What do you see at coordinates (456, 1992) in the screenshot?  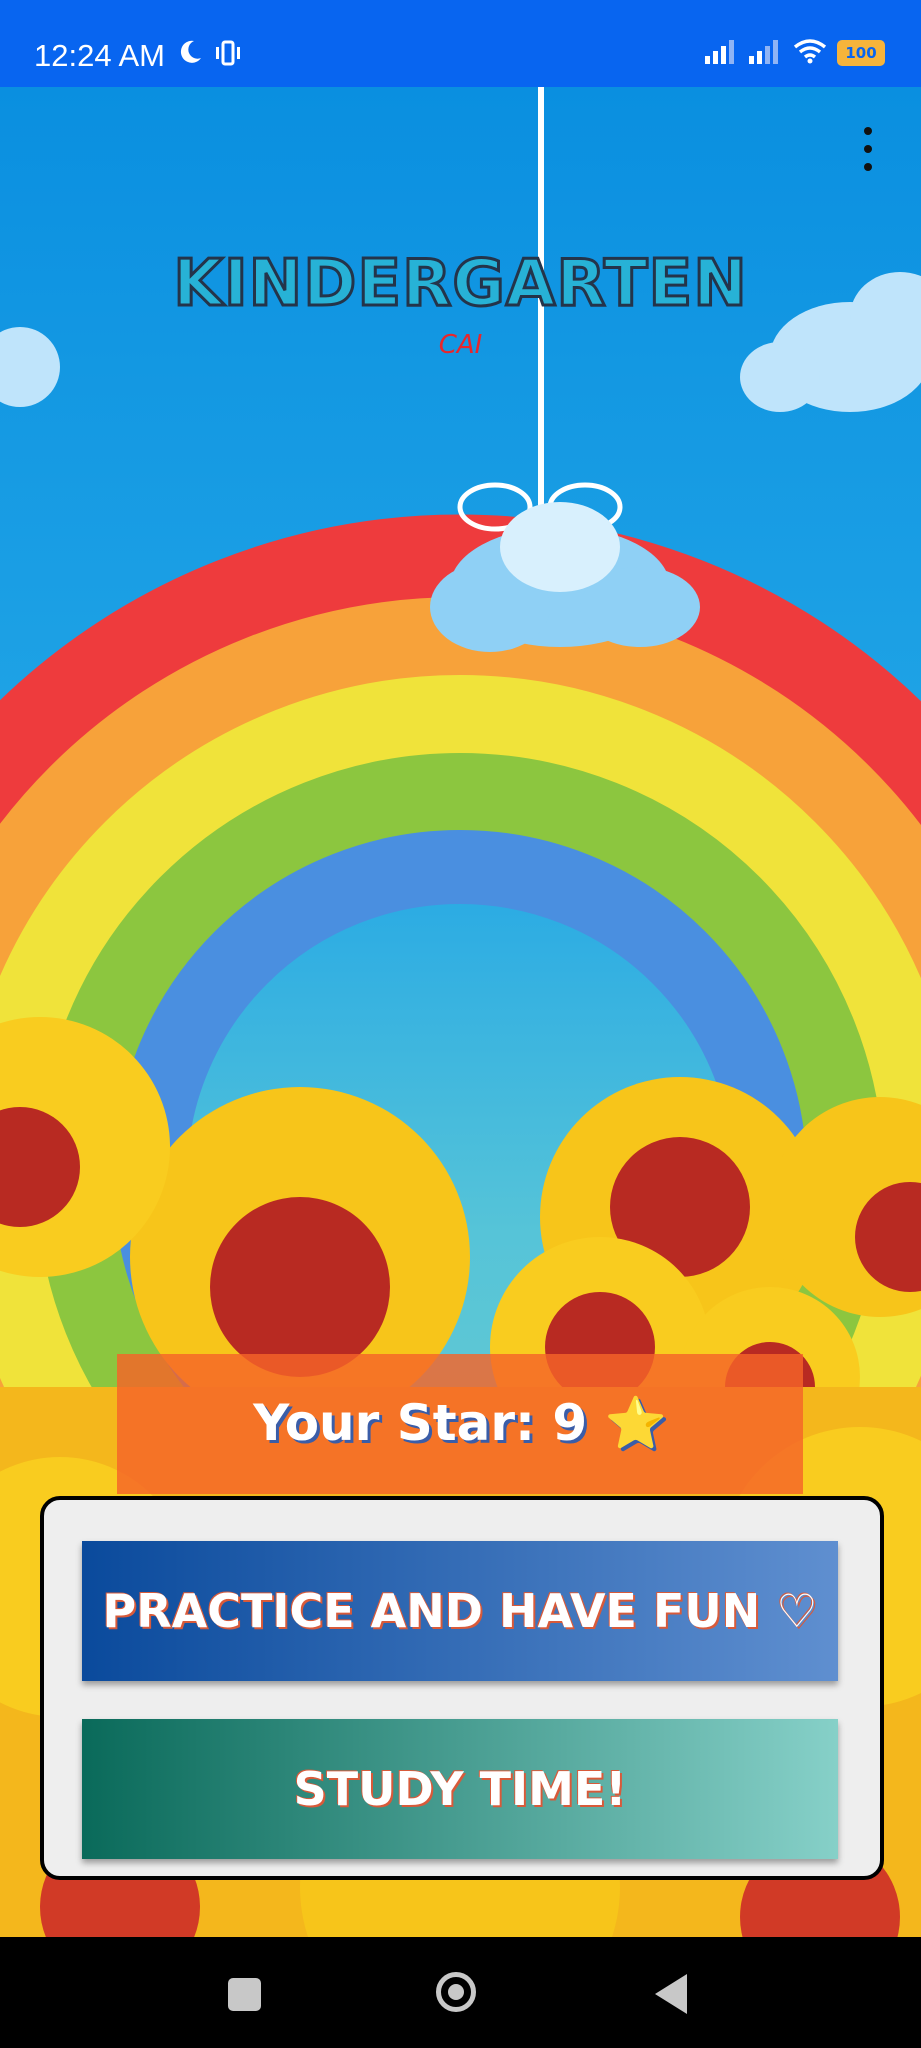 I see `home-icon` at bounding box center [456, 1992].